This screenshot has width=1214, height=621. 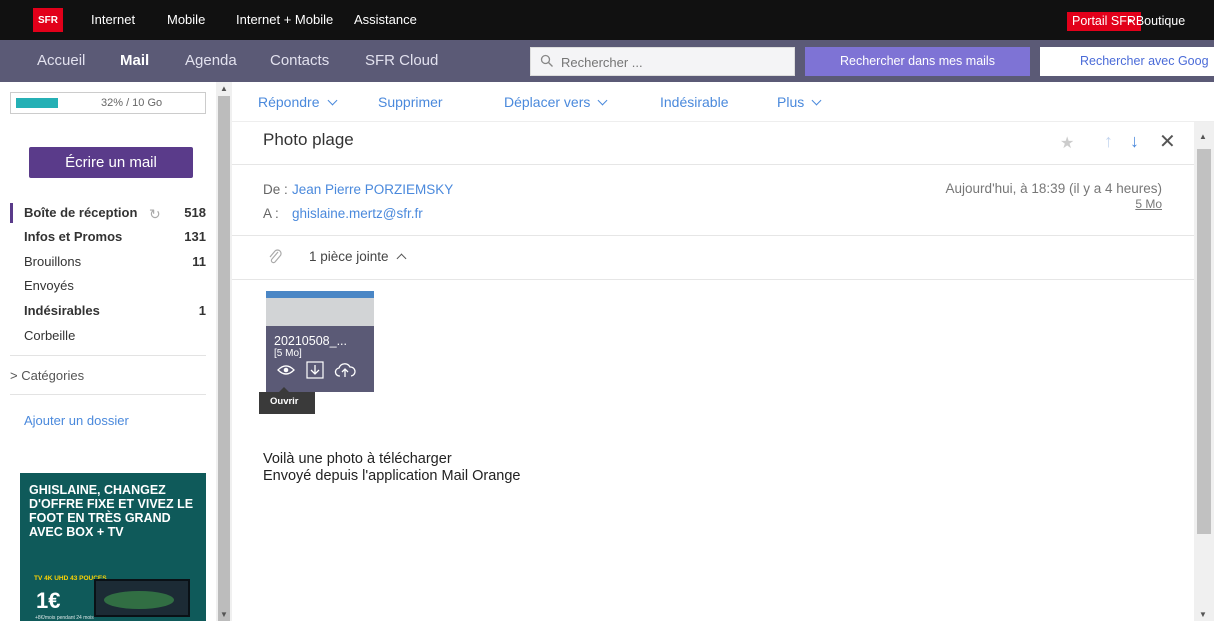 What do you see at coordinates (401, 61) in the screenshot?
I see `nav-sfr-cloud: SFR Cloud` at bounding box center [401, 61].